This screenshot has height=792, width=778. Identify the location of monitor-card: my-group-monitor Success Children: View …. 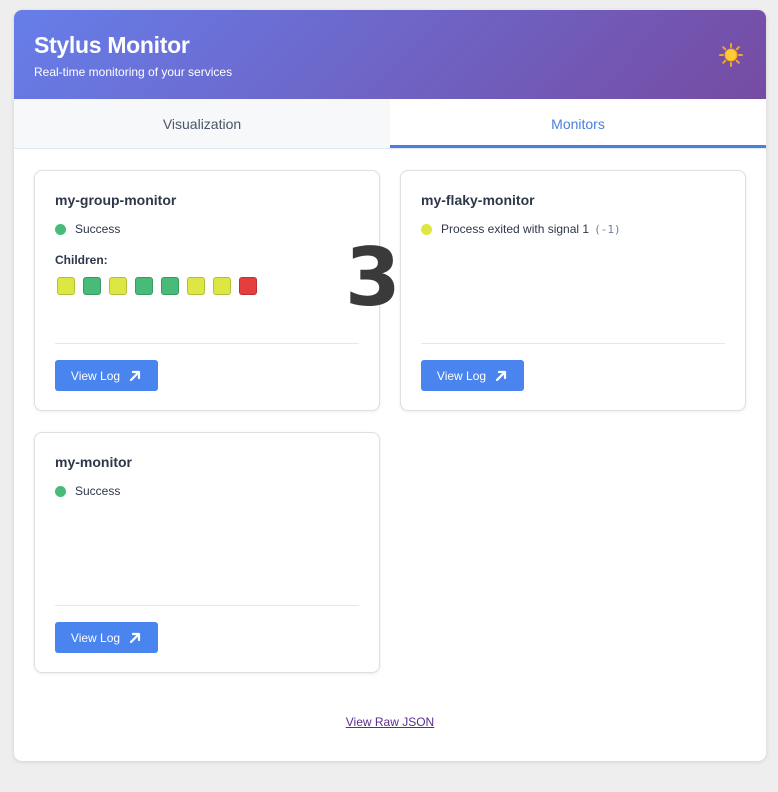
(207, 290).